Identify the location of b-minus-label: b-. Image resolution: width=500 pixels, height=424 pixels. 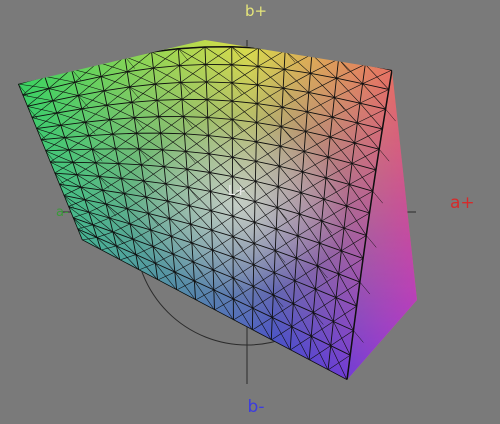
(256, 407).